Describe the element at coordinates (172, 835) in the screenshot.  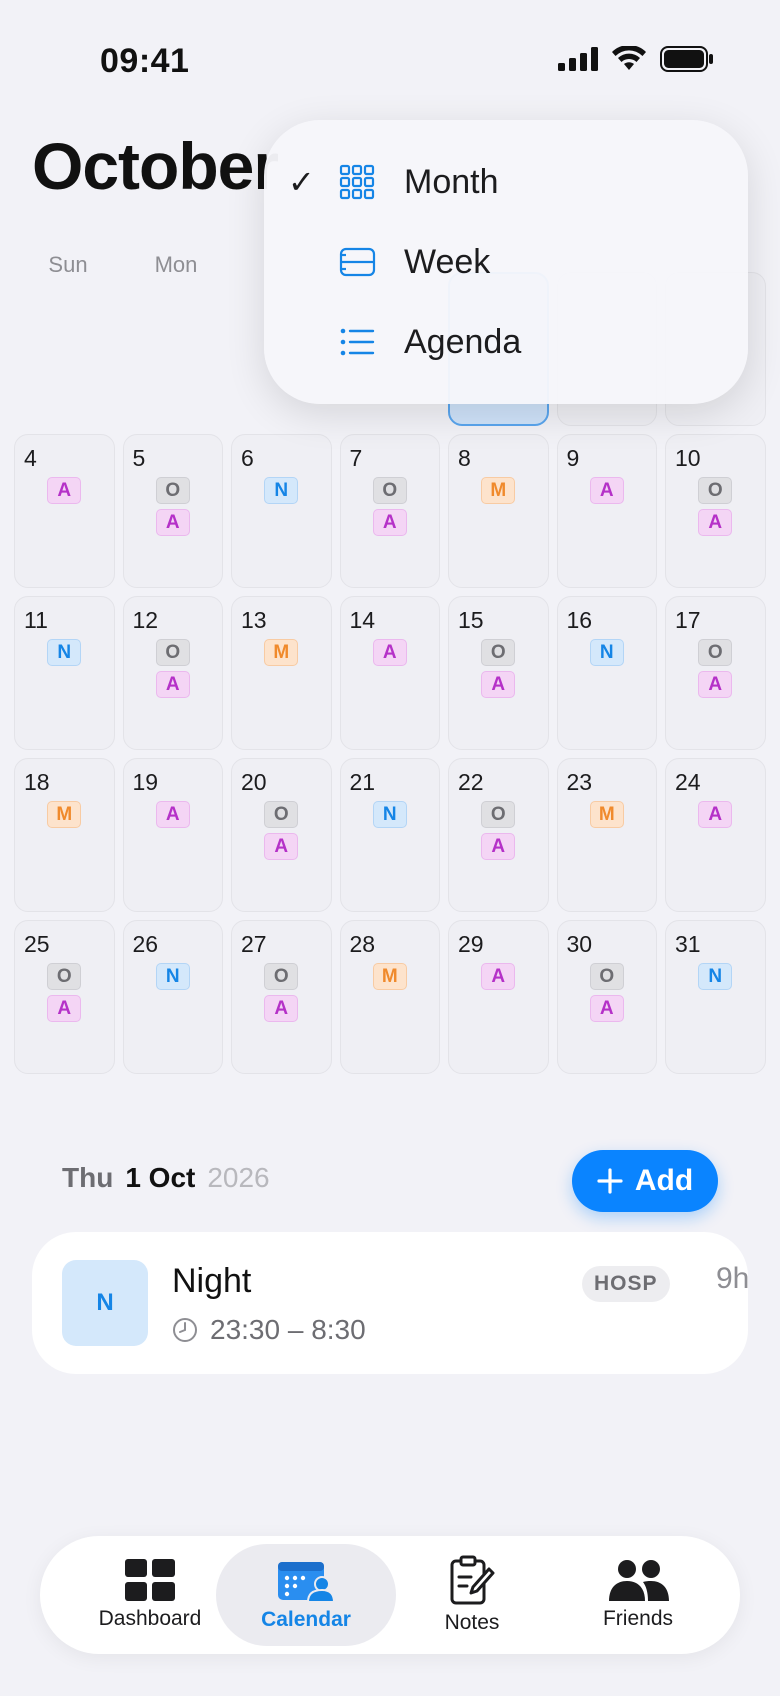
I see `calendar-day-cell: 19 A` at that location.